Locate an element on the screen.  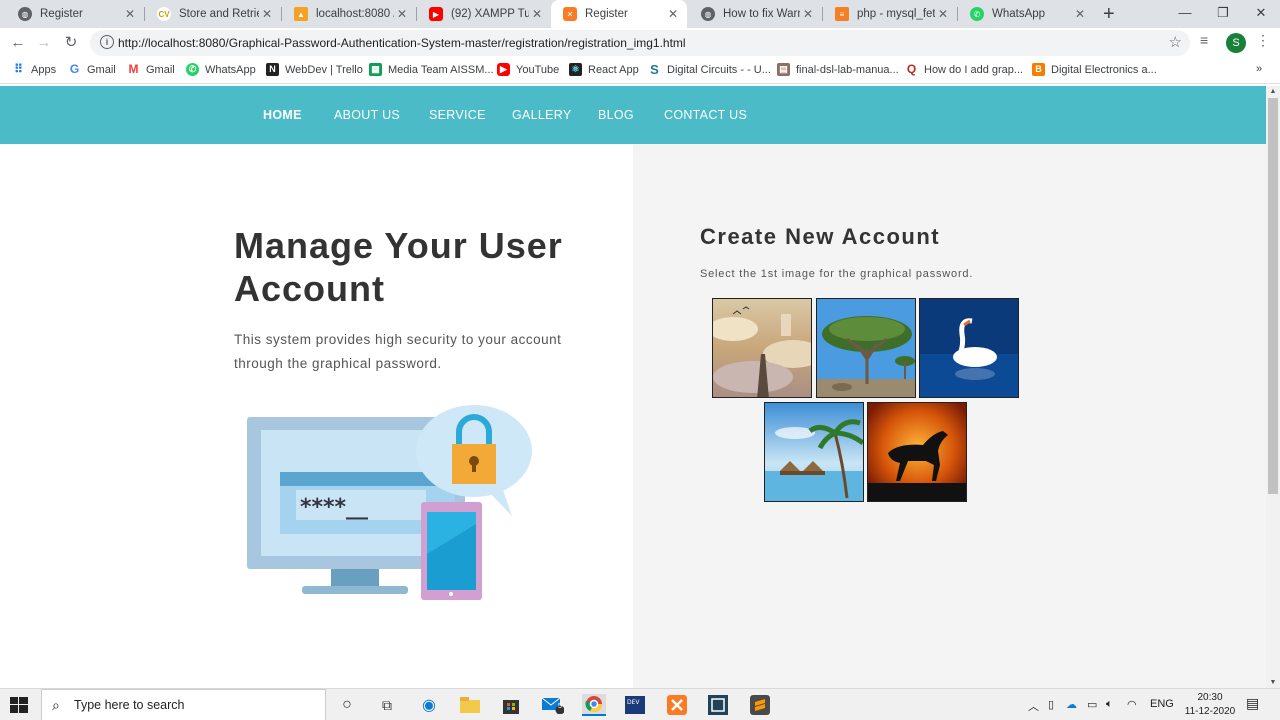
scroll-down-icon: ▼ is located at coordinates (1273, 682).